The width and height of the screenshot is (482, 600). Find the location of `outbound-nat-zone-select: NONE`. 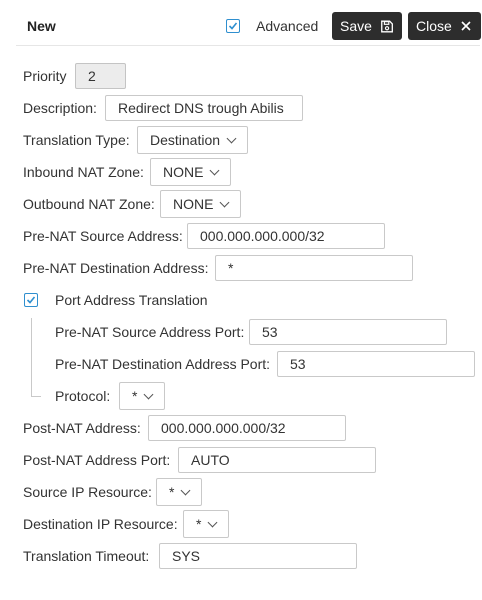

outbound-nat-zone-select: NONE is located at coordinates (201, 204).